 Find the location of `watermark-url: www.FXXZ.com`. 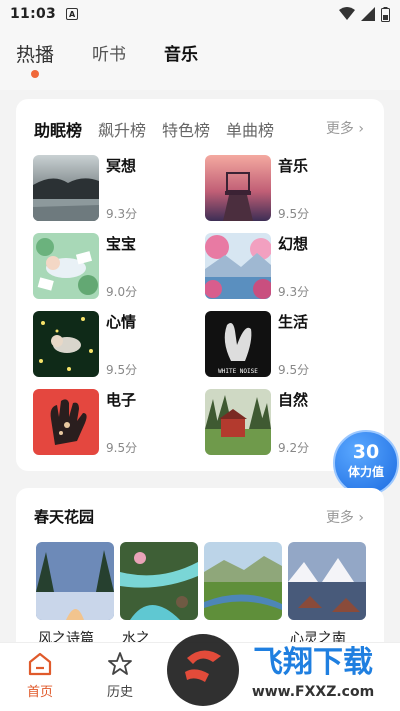

watermark-url: www.FXXZ.com is located at coordinates (313, 692).